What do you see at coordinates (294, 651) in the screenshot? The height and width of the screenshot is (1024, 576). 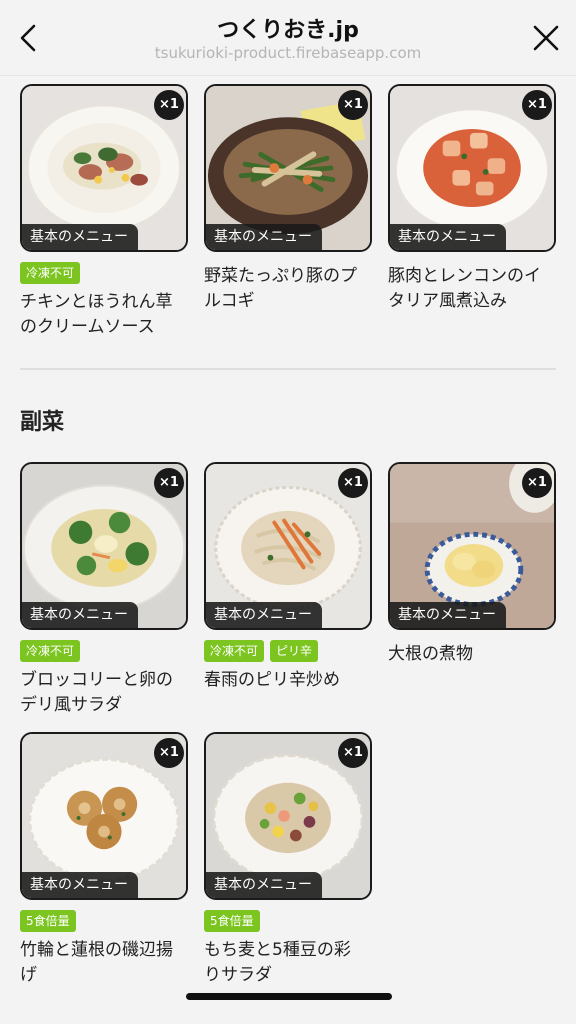 I see `tag-badge: ピリ辛` at bounding box center [294, 651].